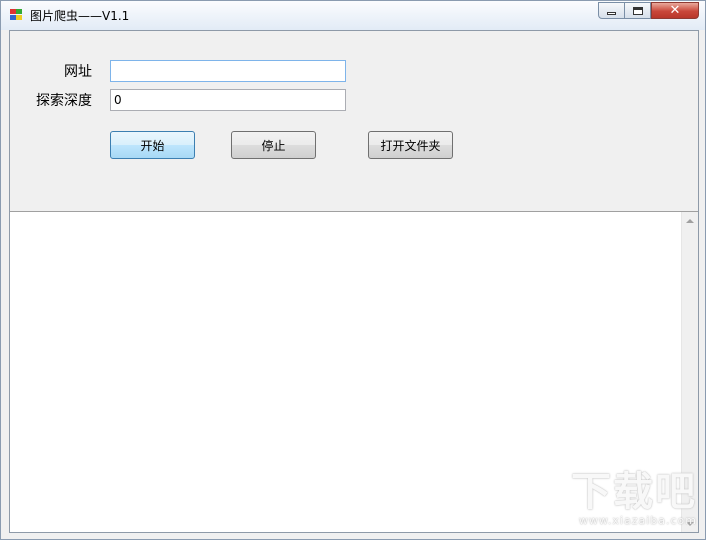  I want to click on maximize-button, so click(637, 10).